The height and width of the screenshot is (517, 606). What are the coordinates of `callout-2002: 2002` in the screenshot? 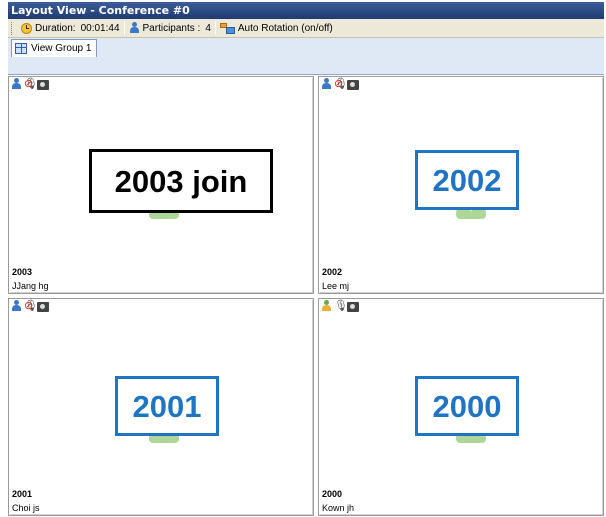 It's located at (467, 180).